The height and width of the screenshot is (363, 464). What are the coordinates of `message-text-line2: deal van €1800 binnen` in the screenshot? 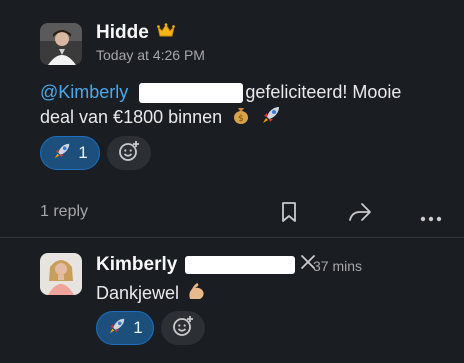 It's located at (131, 116).